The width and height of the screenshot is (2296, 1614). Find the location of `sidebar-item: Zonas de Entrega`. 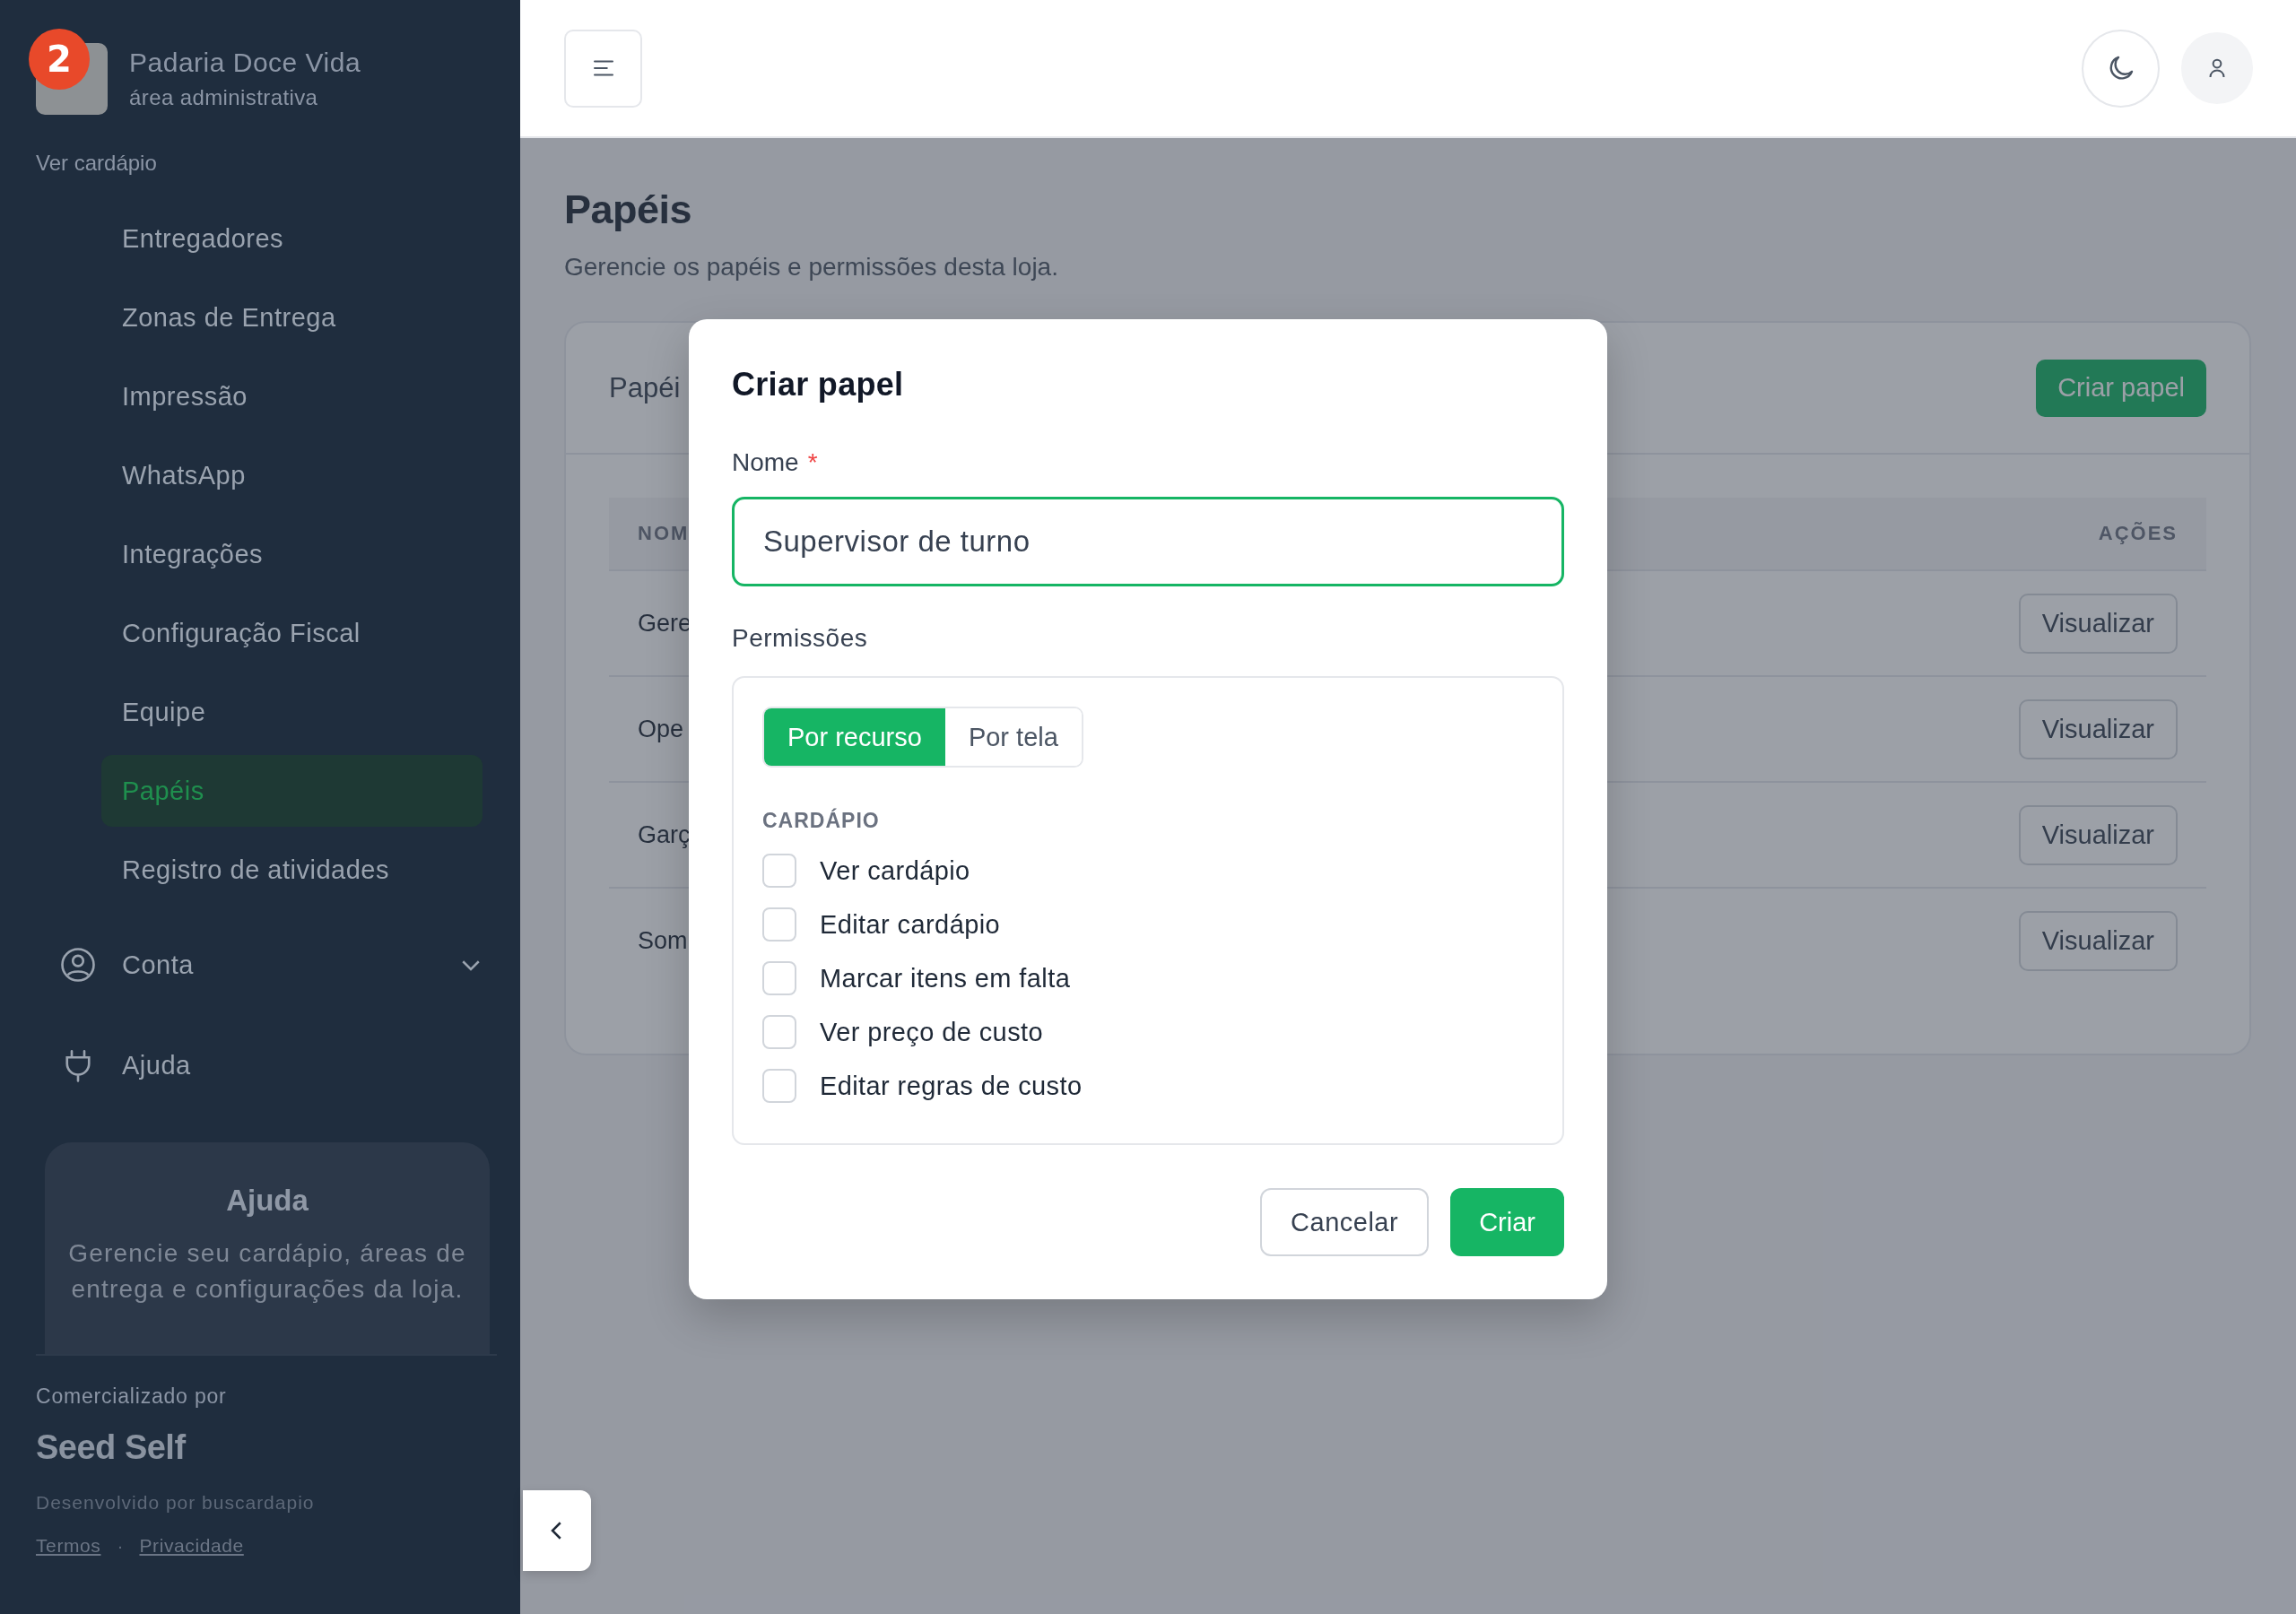

sidebar-item: Zonas de Entrega is located at coordinates (292, 317).